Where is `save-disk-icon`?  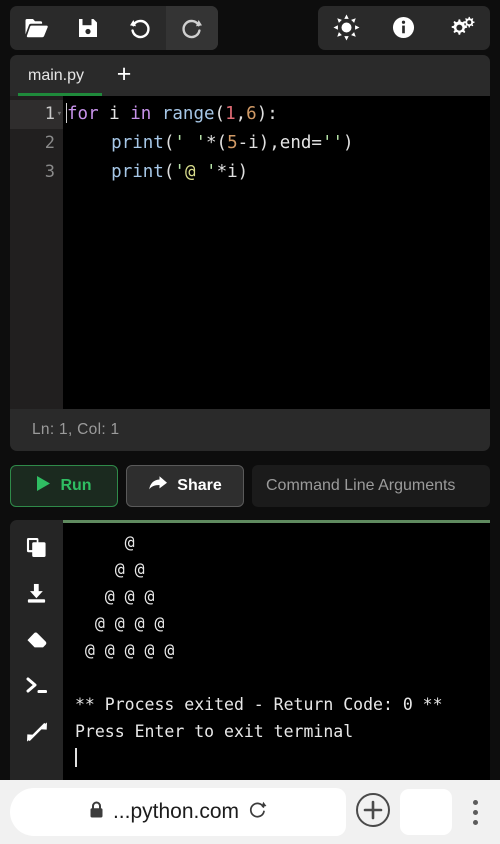
save-disk-icon is located at coordinates (88, 28).